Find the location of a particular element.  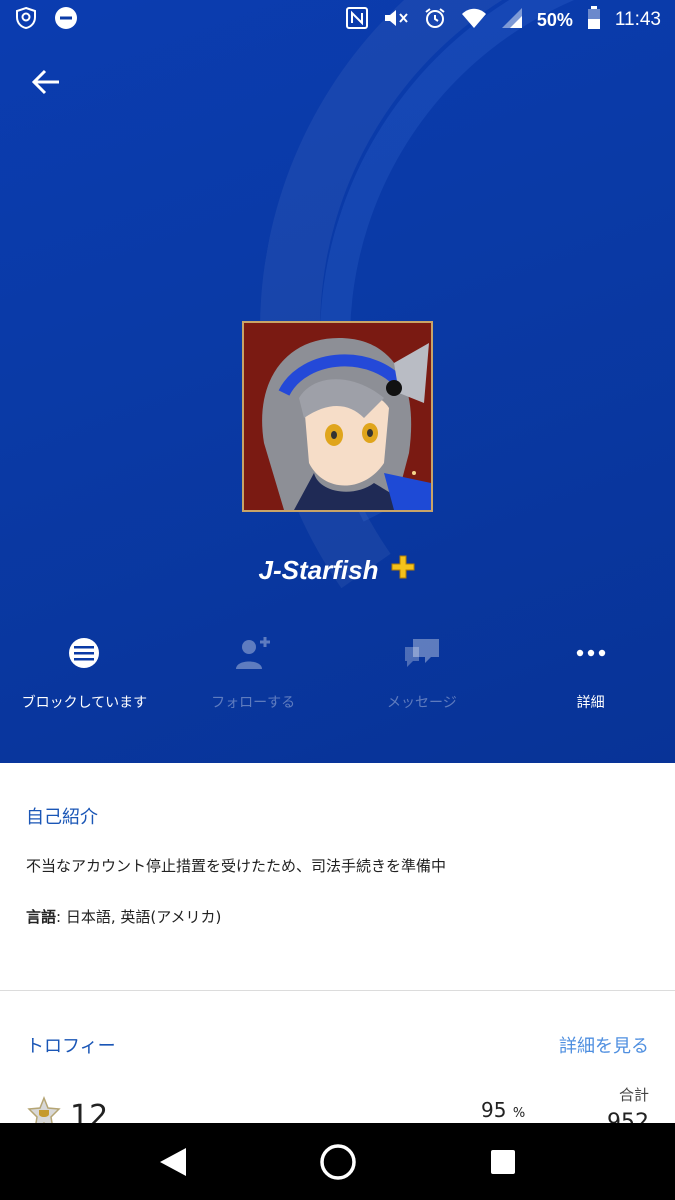

blocked-button: ブロックしています is located at coordinates (84, 675).